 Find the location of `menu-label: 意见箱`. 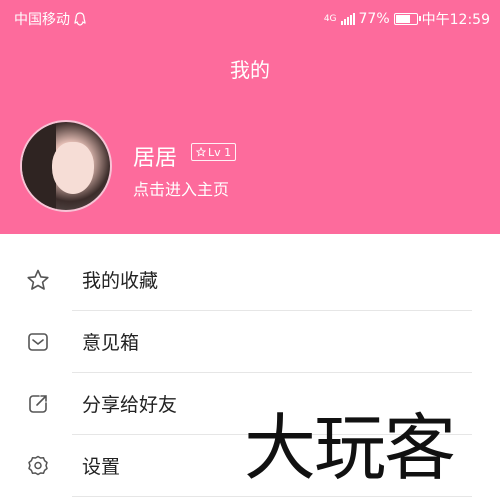

menu-label: 意见箱 is located at coordinates (111, 343).